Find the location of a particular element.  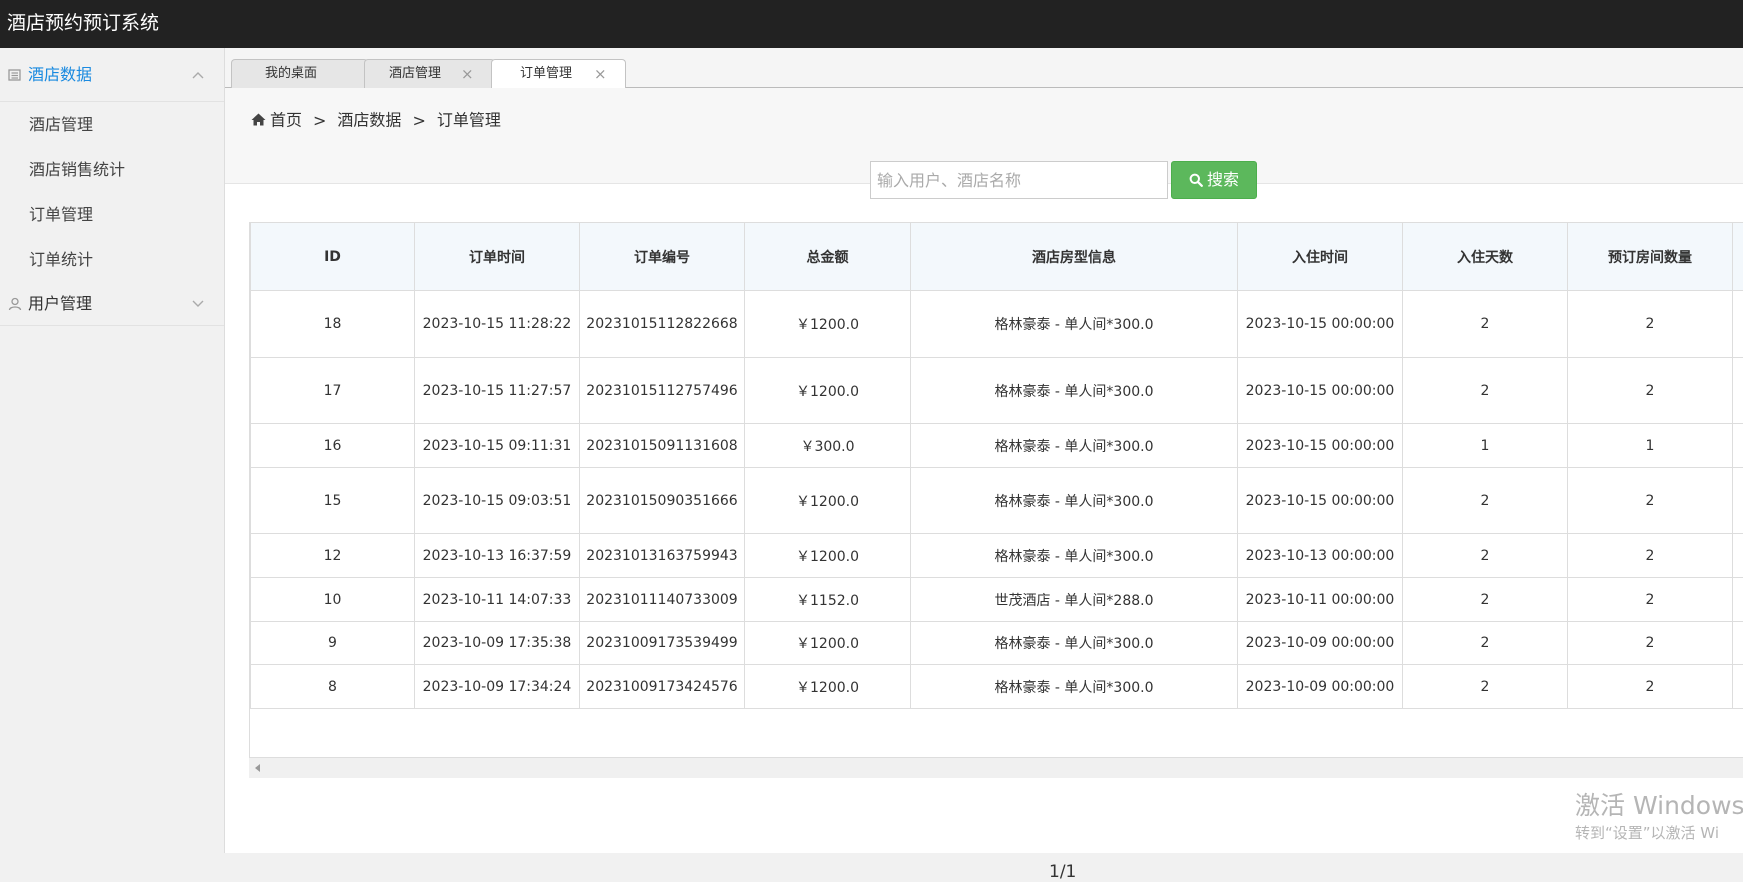

search-button: 搜索 is located at coordinates (1214, 180).